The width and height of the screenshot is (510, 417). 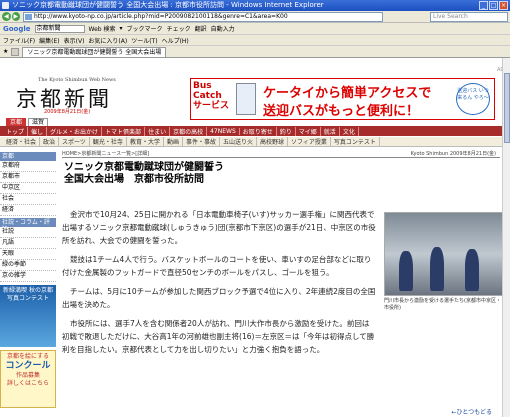 What do you see at coordinates (121, 28) in the screenshot?
I see `google-dropdown-button: ▾` at bounding box center [121, 28].